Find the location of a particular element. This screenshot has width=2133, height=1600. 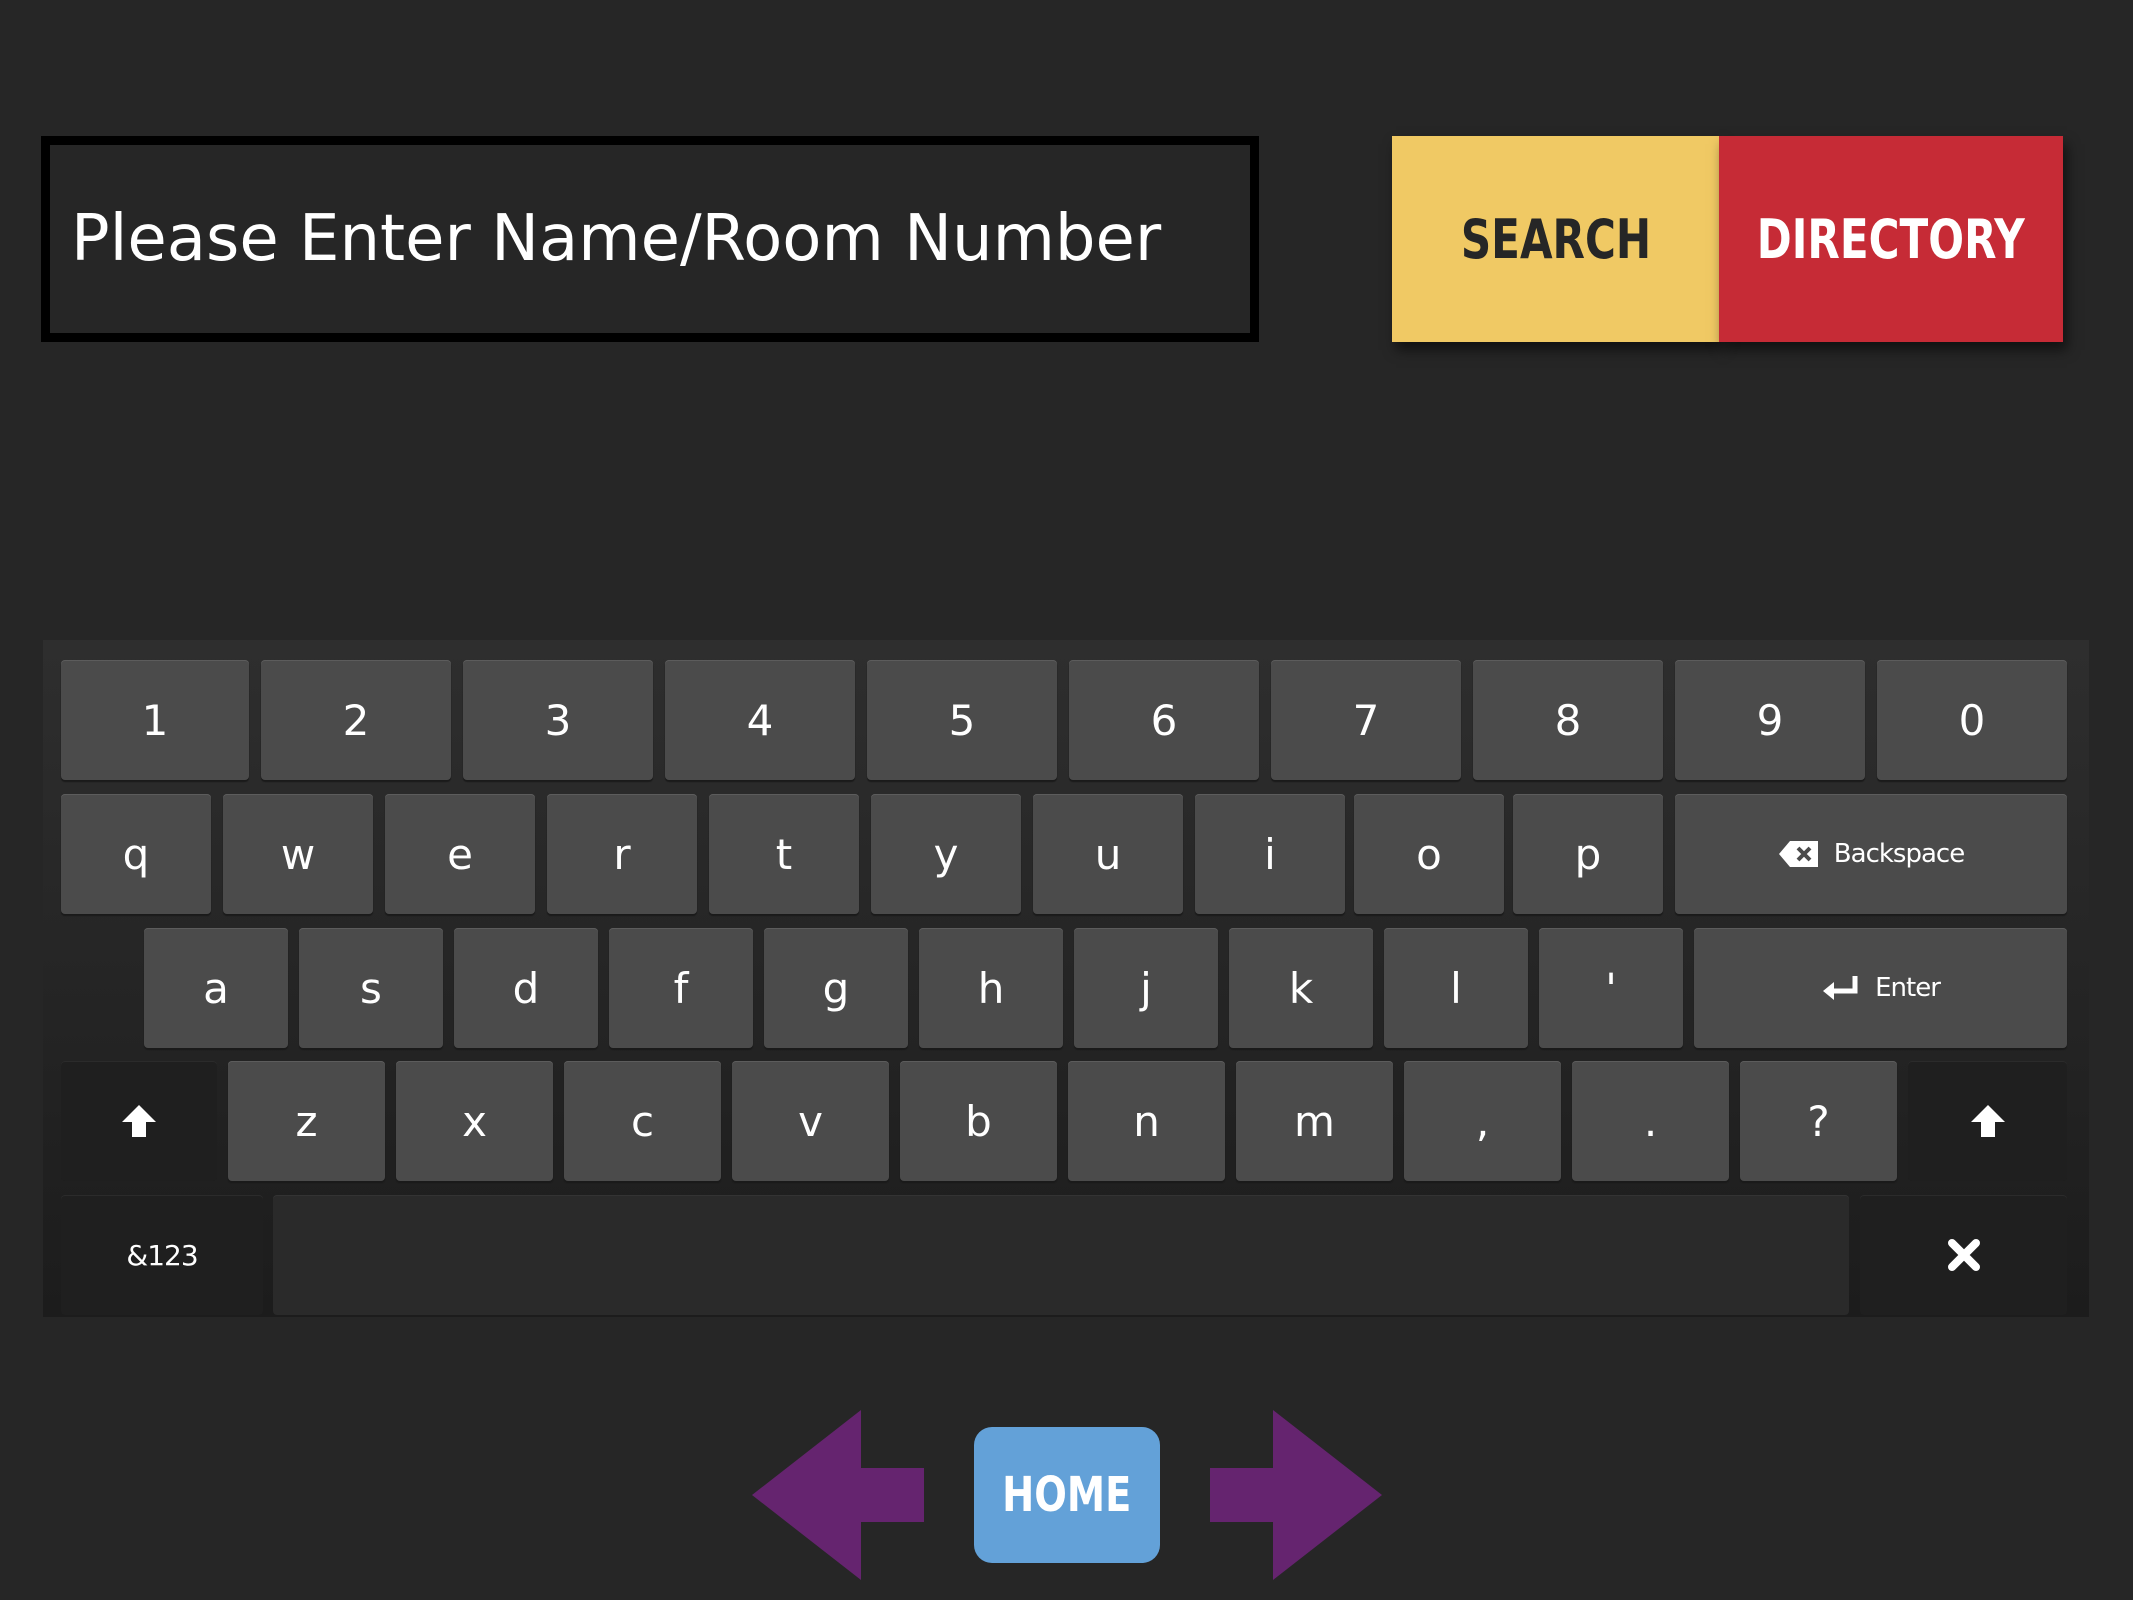

enter-key: Enter is located at coordinates (1880, 988).